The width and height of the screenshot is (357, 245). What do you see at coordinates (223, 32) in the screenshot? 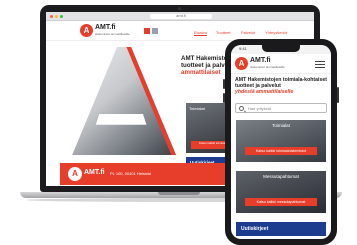
I see `nav-item-tuotteet: Tuotteet` at bounding box center [223, 32].